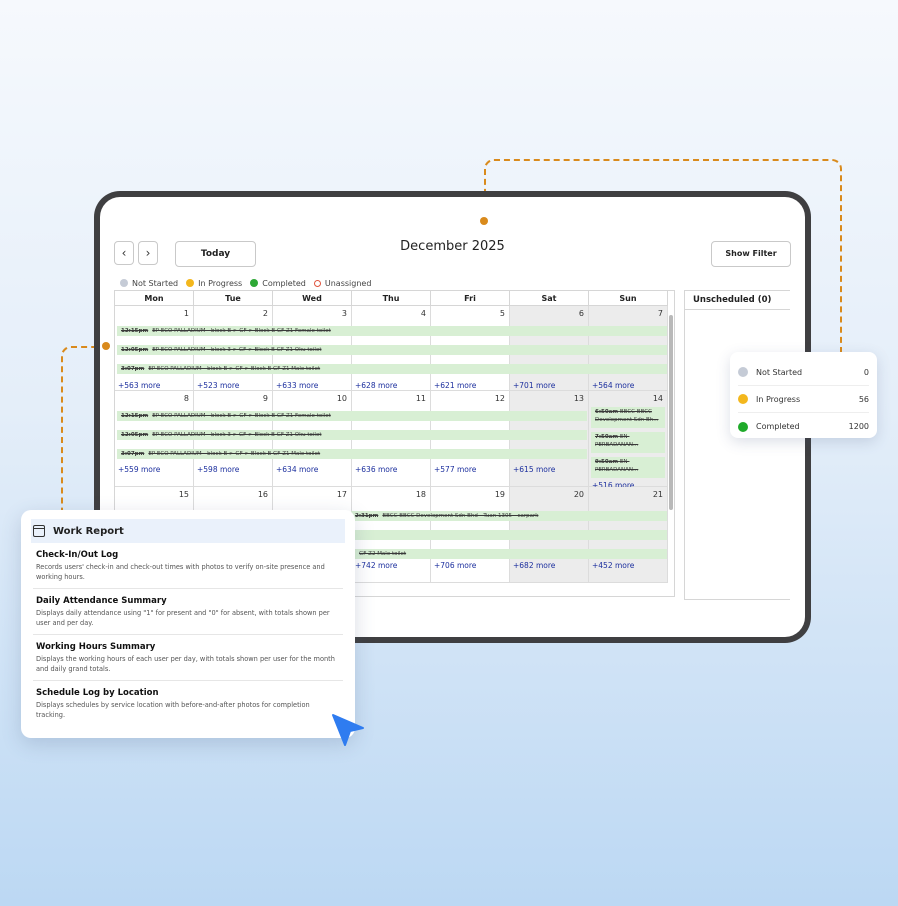  Describe the element at coordinates (743, 372) in the screenshot. I see `not-started-dot` at that location.